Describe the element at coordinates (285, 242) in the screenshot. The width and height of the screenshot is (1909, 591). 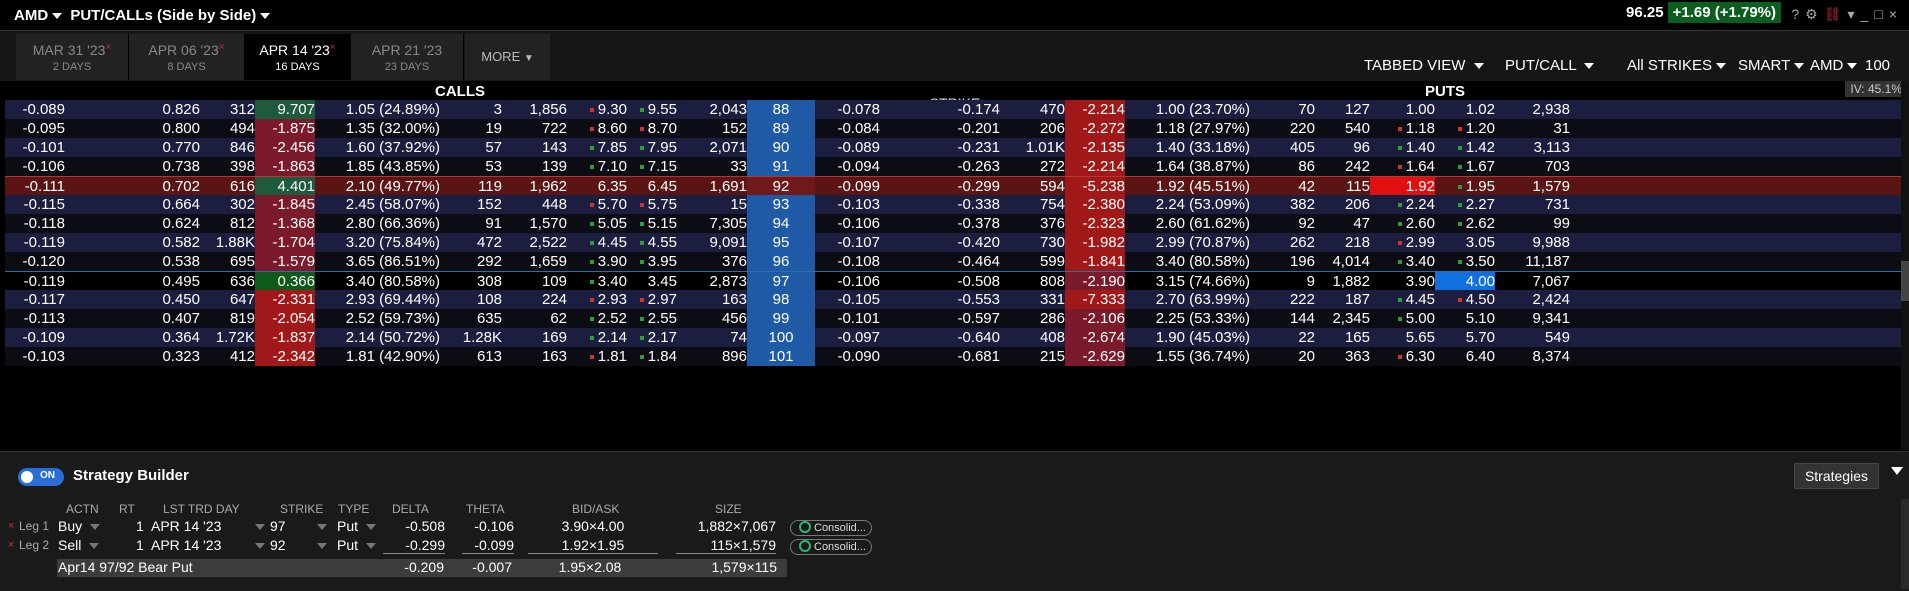
I see `call-iv-change: -1.704` at that location.